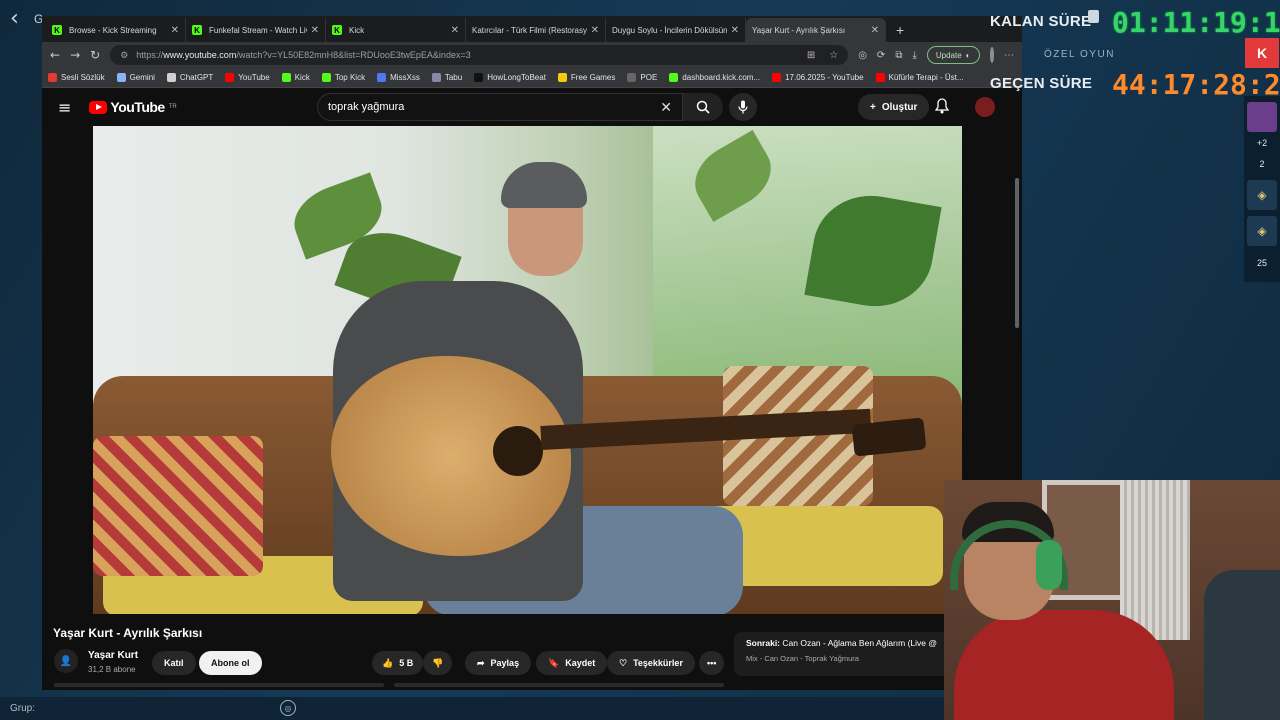 This screenshot has height=720, width=1280. I want to click on subscribe-button: Abone ol, so click(230, 663).